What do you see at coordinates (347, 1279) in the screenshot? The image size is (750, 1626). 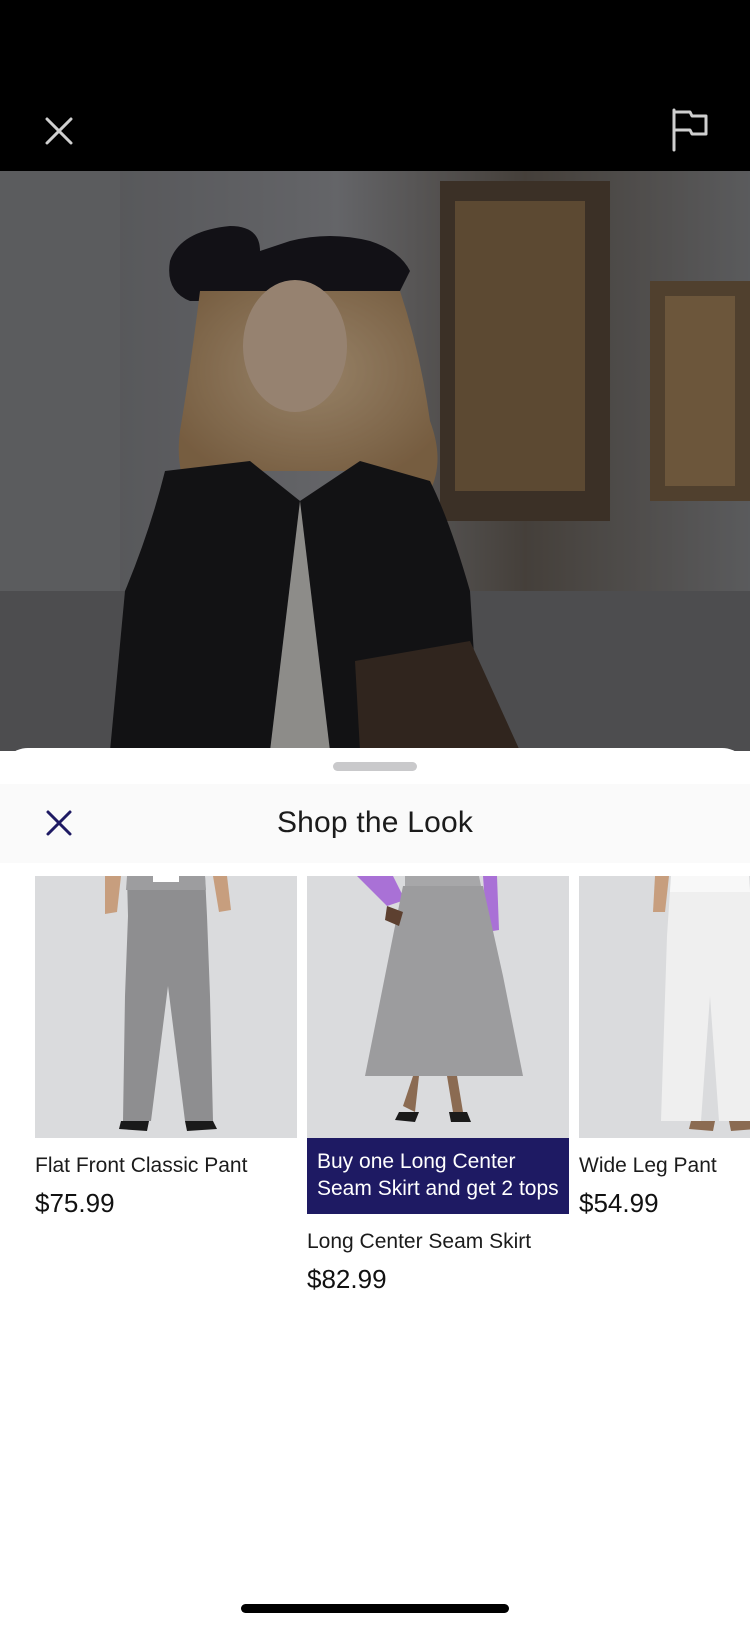 I see `product-price: $82.99` at bounding box center [347, 1279].